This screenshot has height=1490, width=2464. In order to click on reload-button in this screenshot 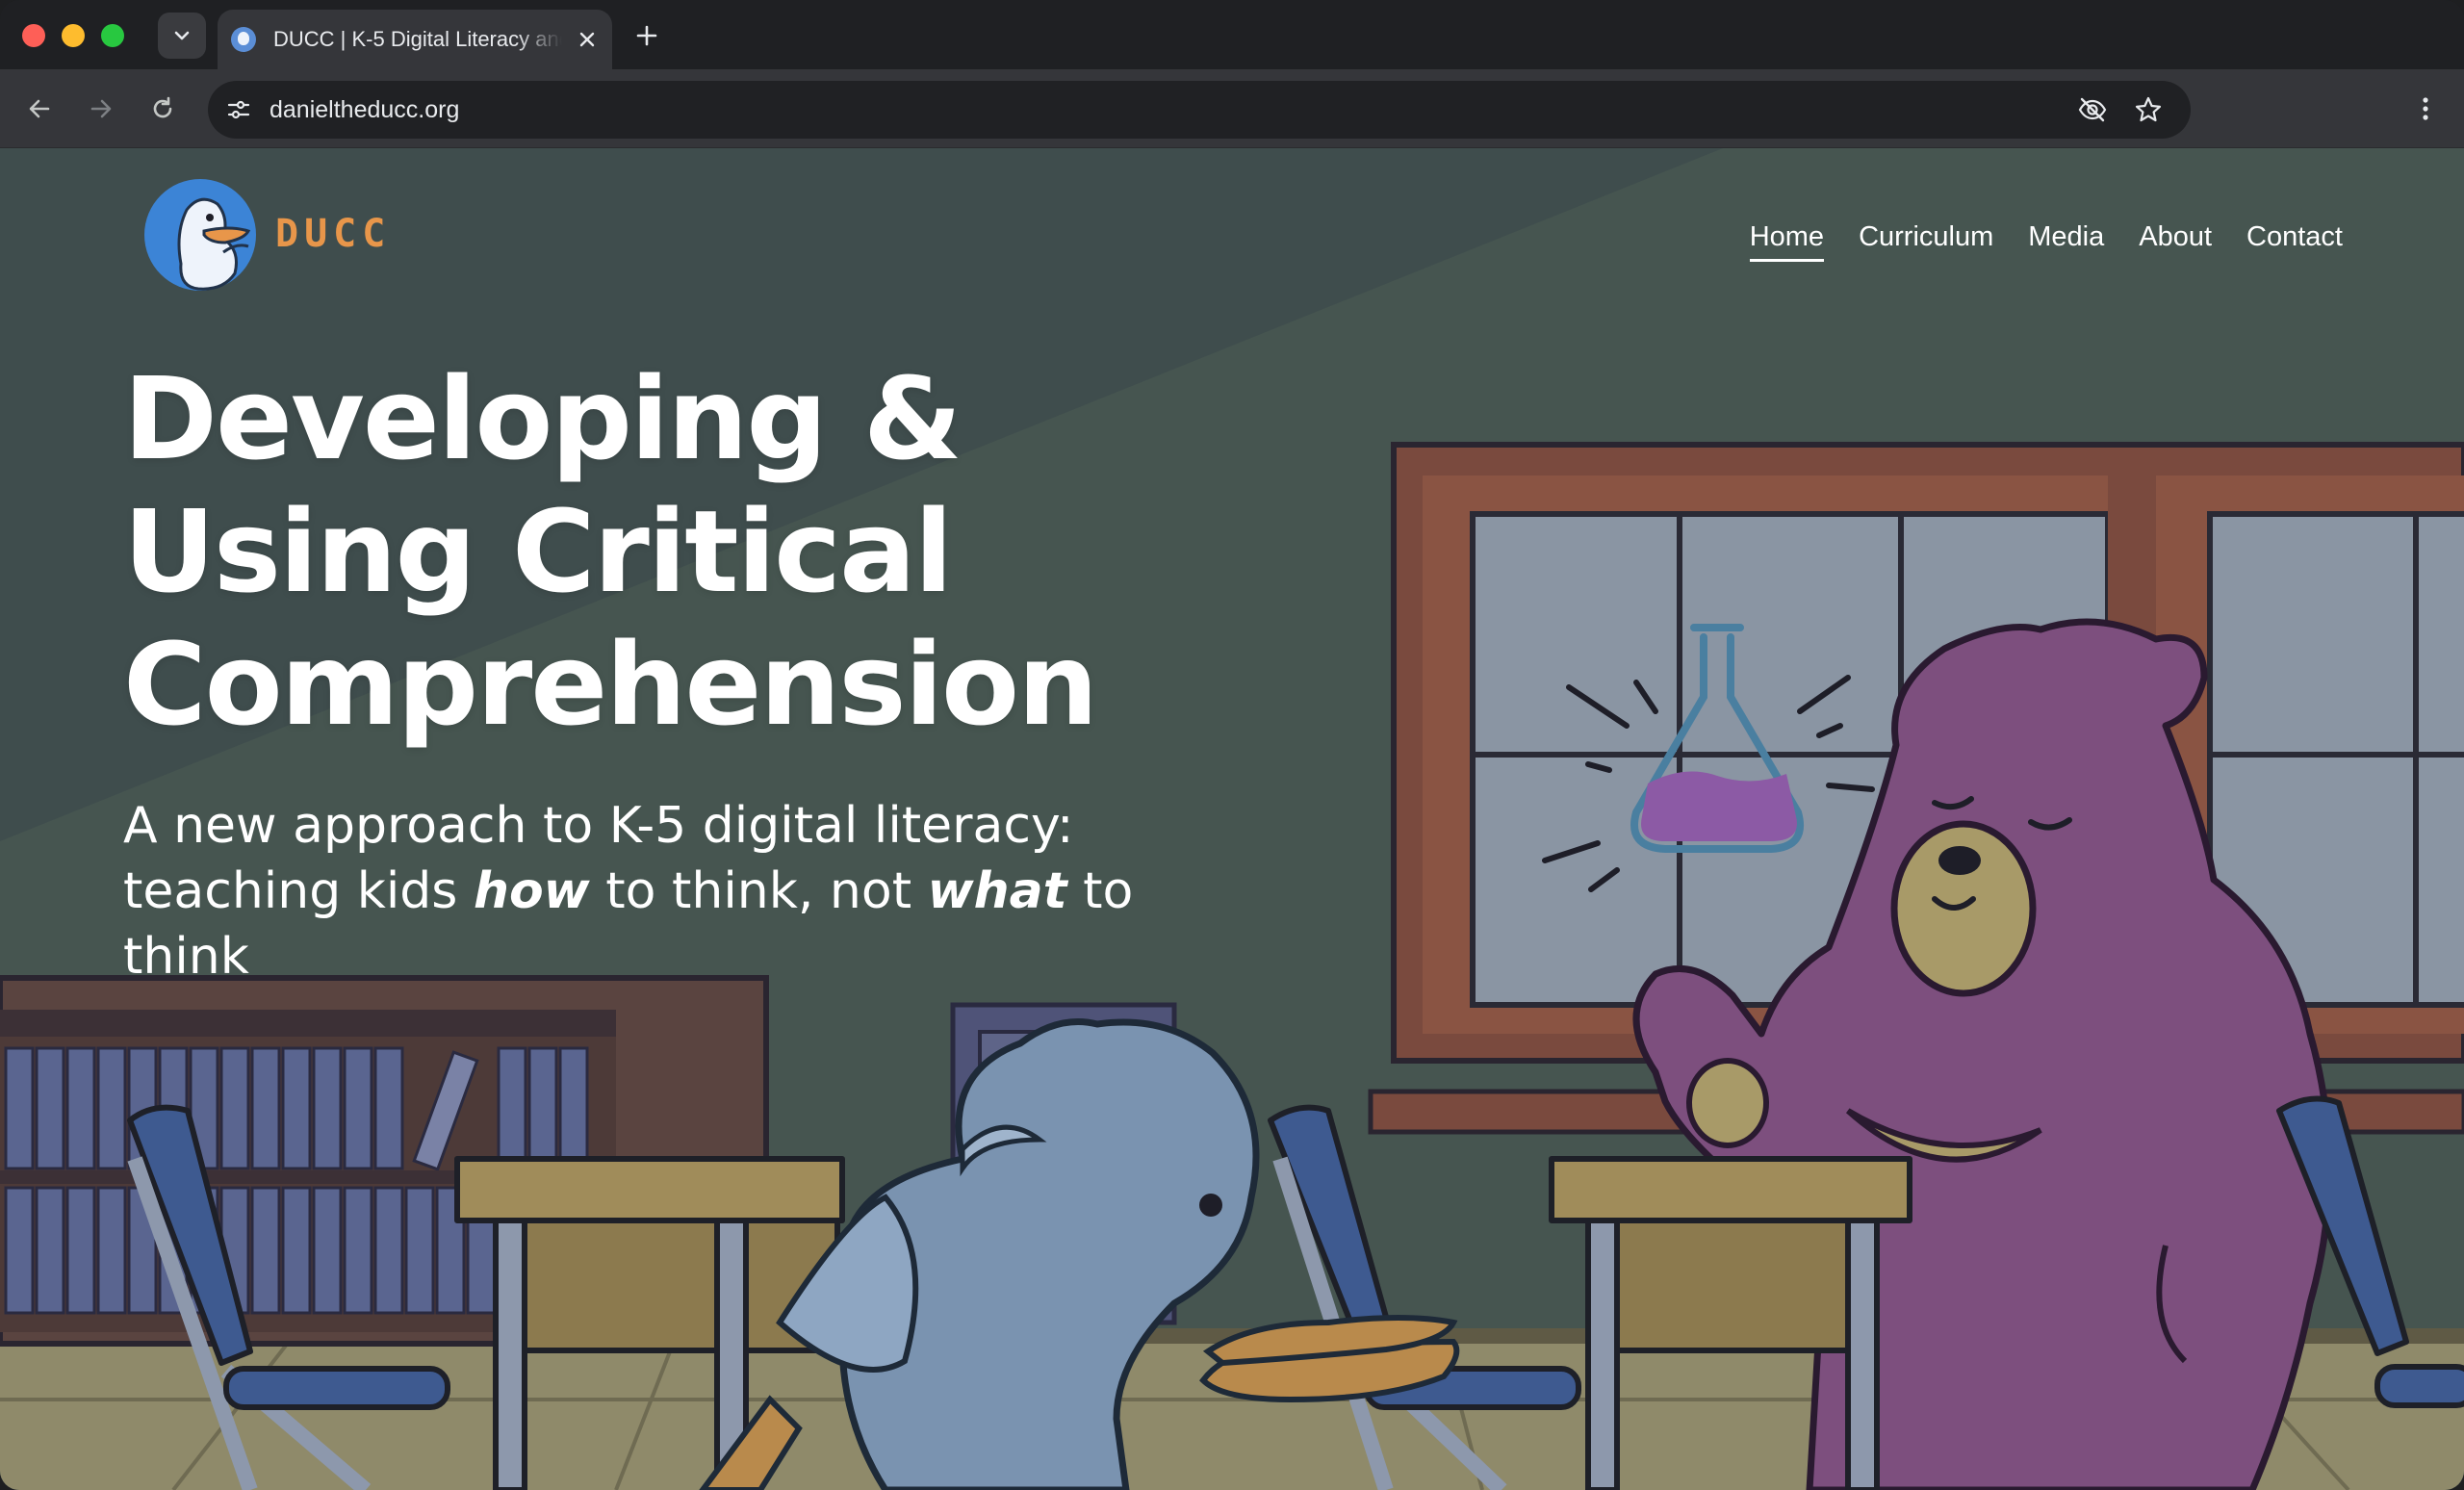, I will do `click(162, 109)`.